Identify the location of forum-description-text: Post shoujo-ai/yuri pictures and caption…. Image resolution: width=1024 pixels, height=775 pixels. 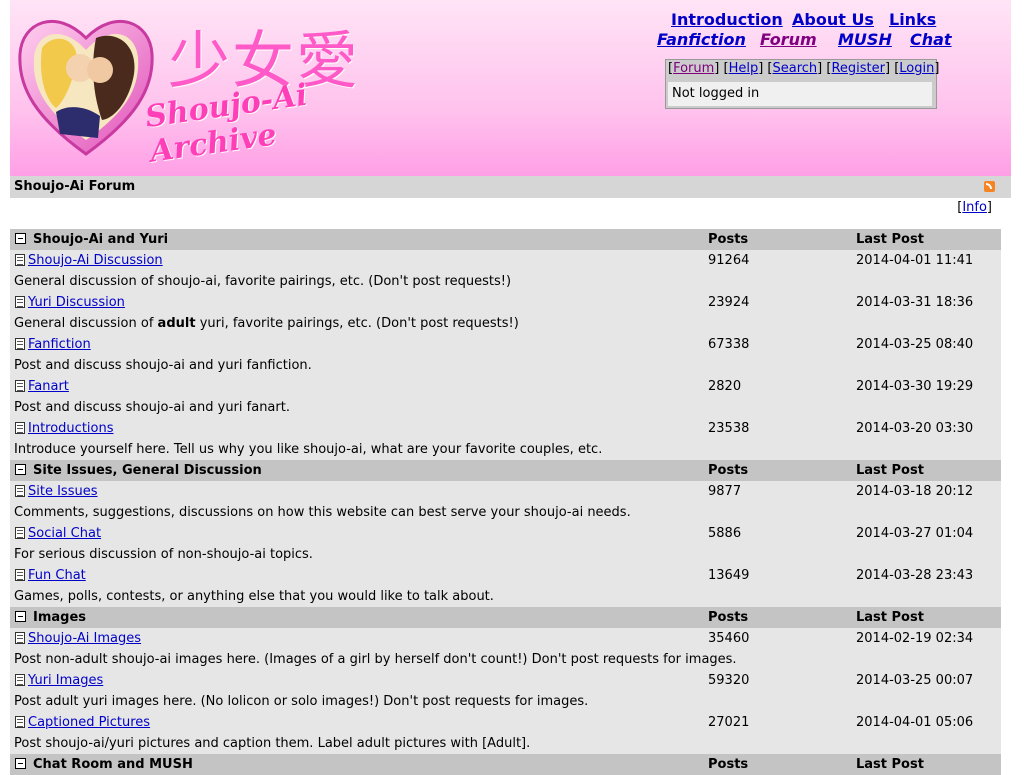
(272, 743).